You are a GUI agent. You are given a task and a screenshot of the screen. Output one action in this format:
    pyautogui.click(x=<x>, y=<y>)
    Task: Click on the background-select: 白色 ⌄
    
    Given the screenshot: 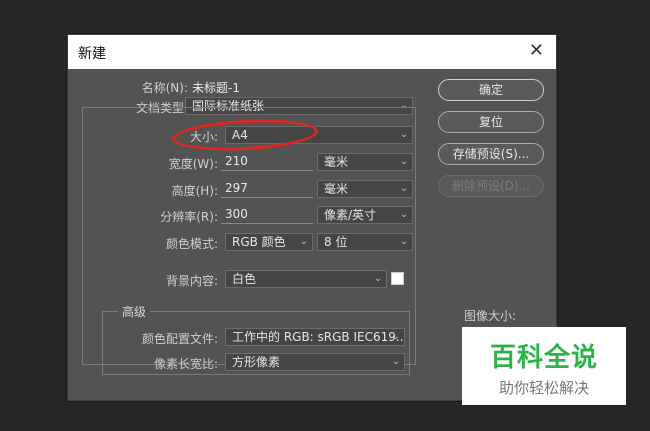 What is the action you would take?
    pyautogui.click(x=306, y=279)
    